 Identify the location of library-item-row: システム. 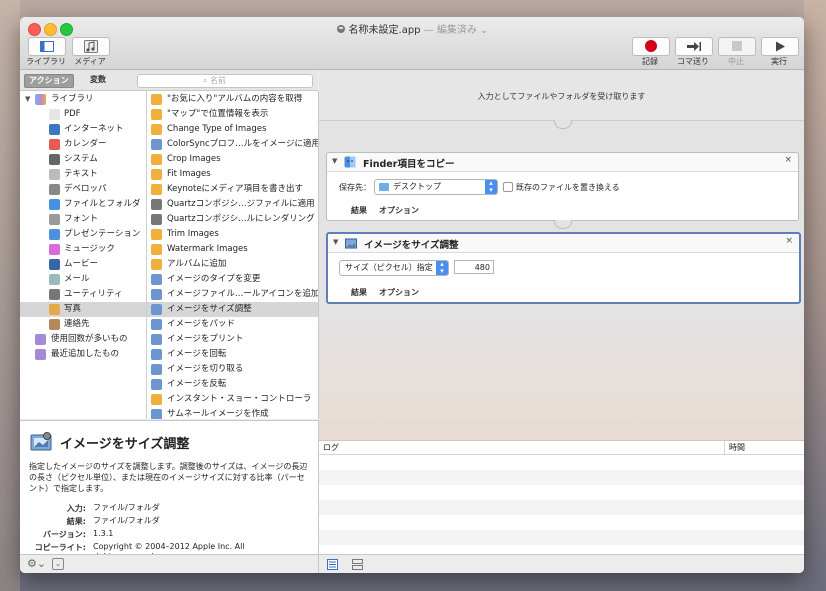
(83, 159).